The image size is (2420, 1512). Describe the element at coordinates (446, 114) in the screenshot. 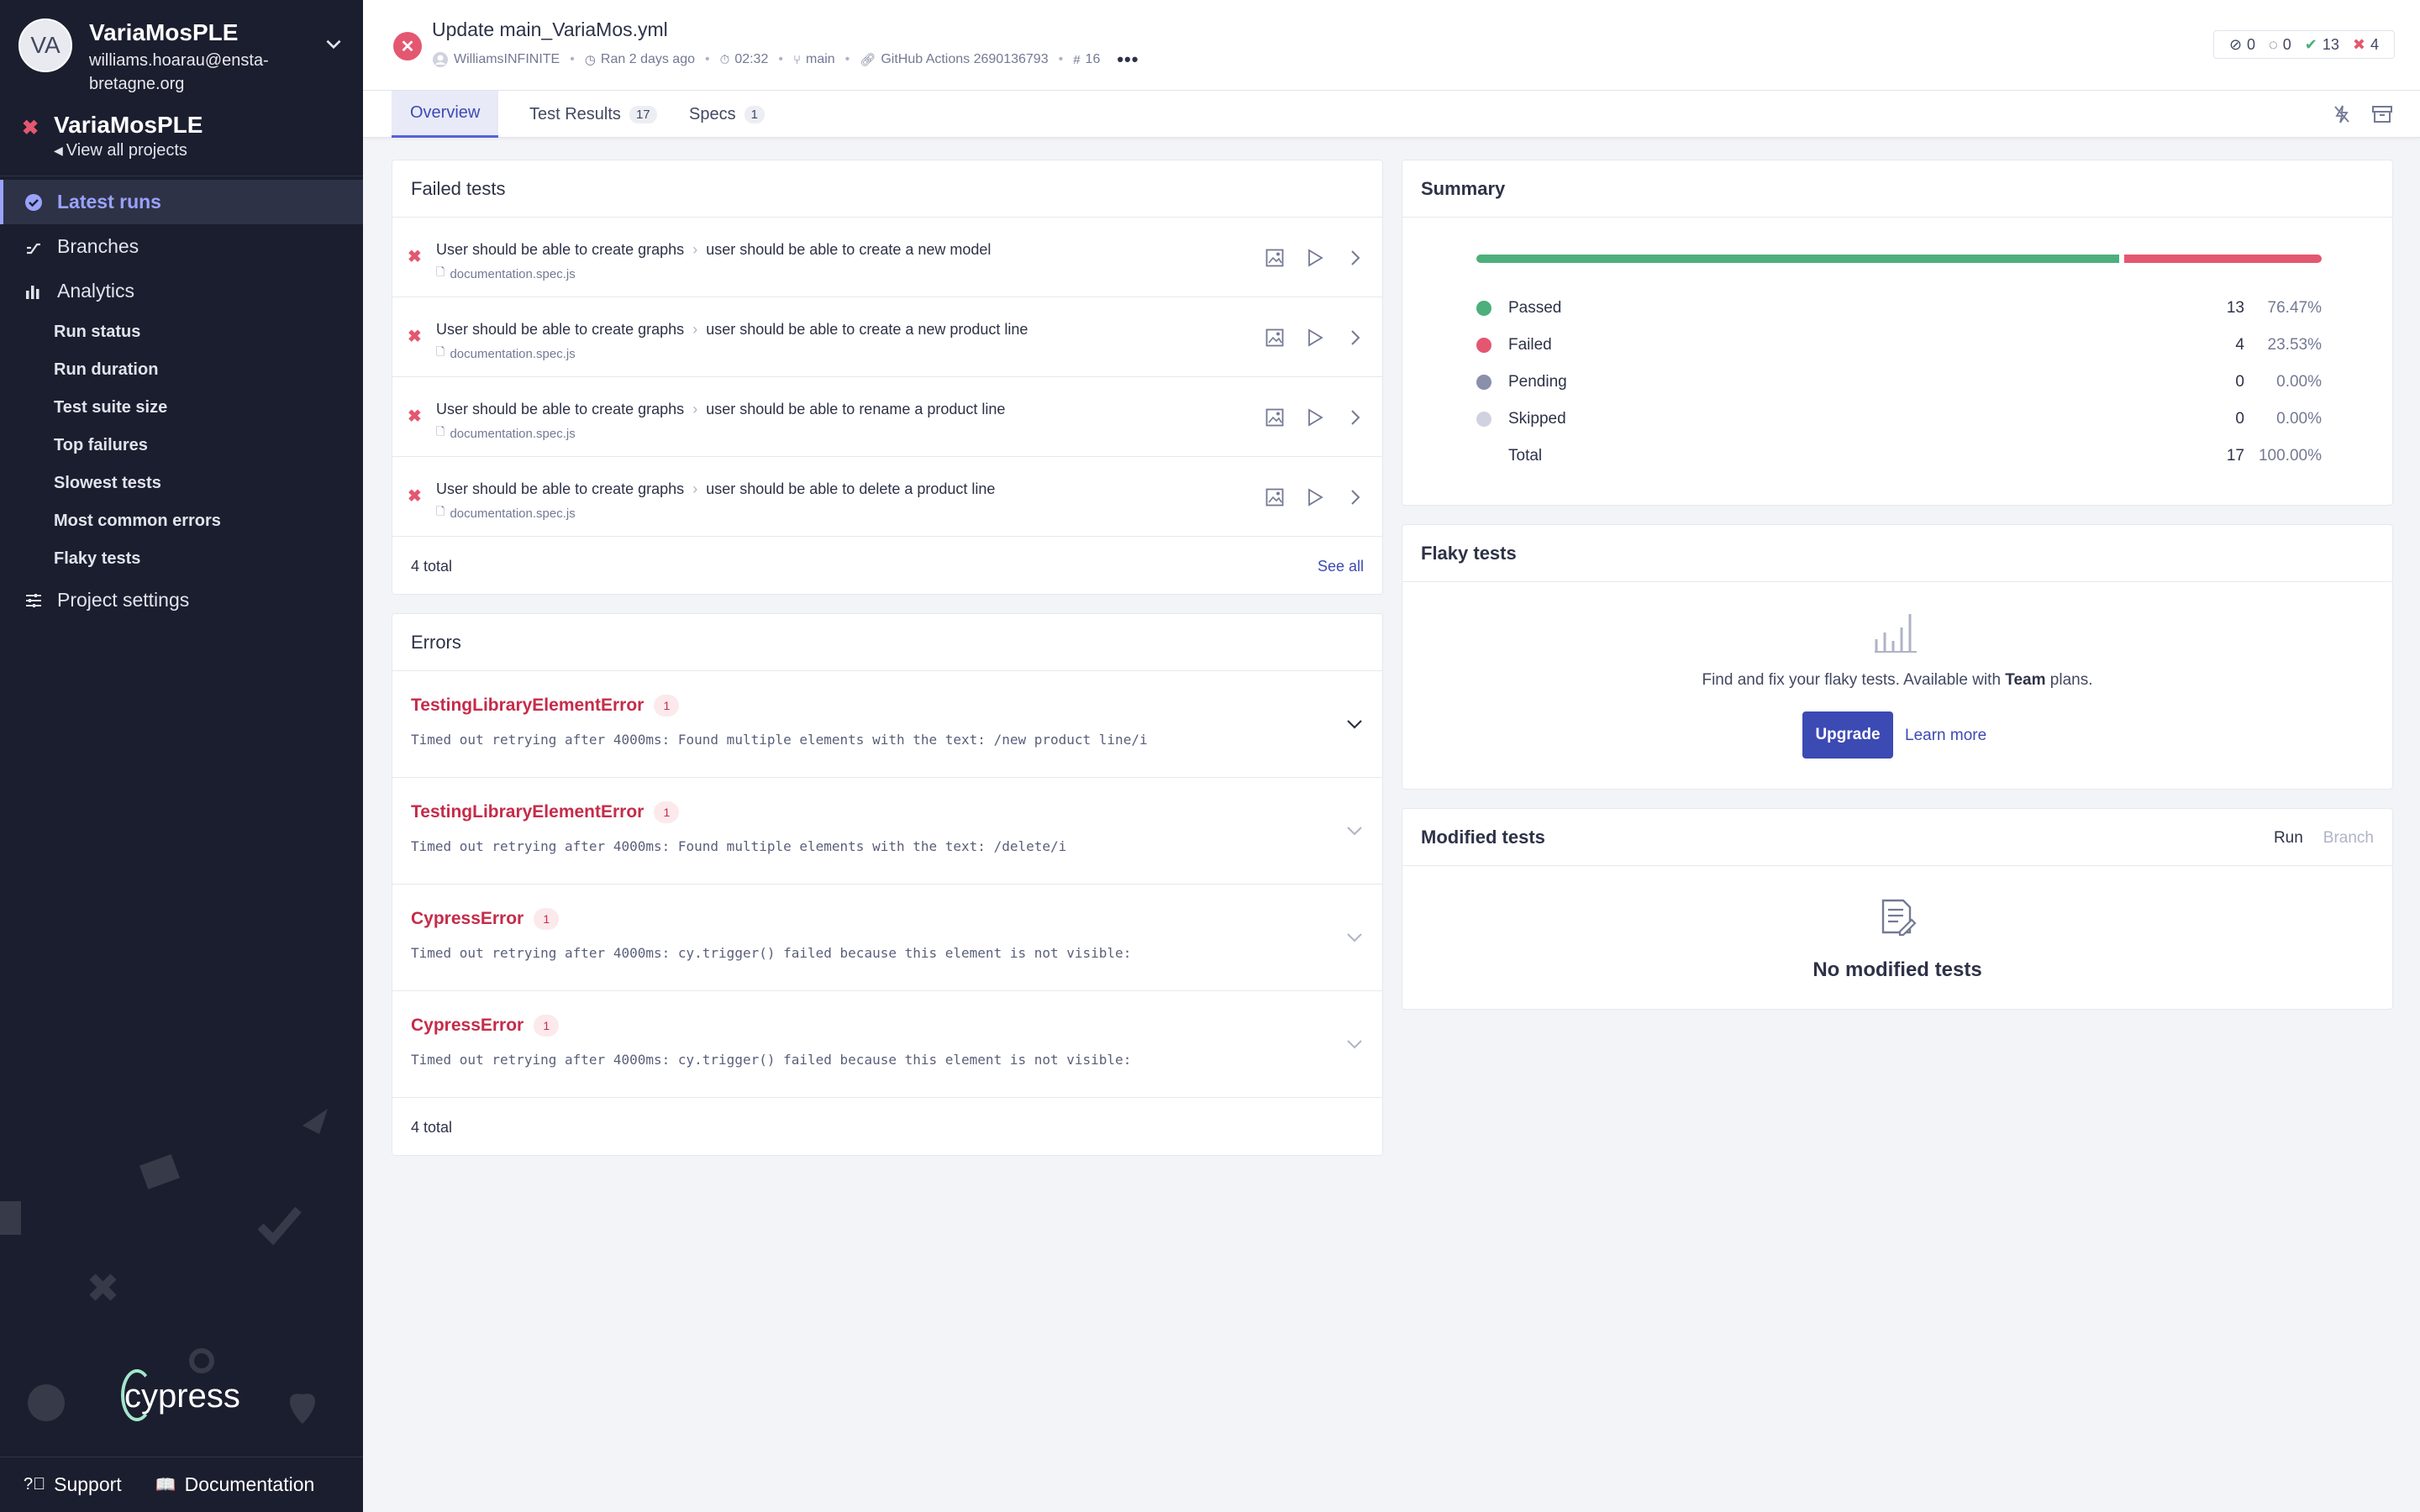

I see `tab-overview: Overview` at that location.